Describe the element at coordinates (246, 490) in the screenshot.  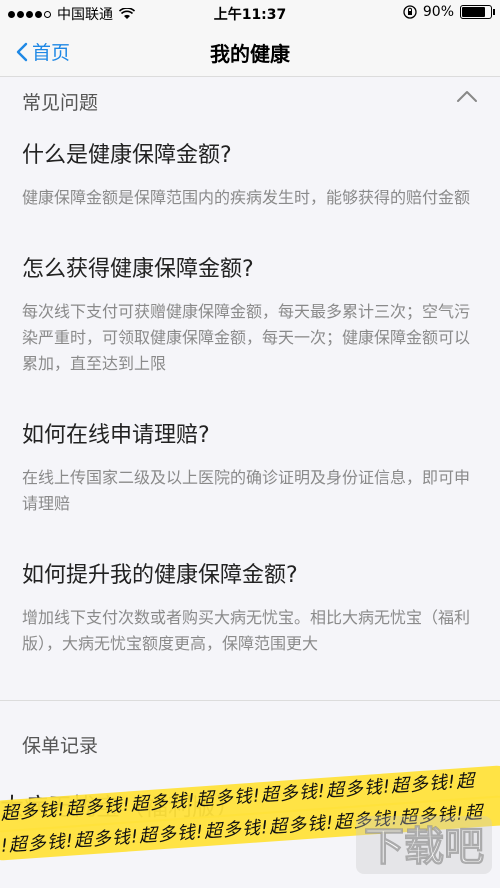
I see `faq-answer: 在线上传国家二级及以上医院的确诊证明及身份证信息，即可申请理赔` at that location.